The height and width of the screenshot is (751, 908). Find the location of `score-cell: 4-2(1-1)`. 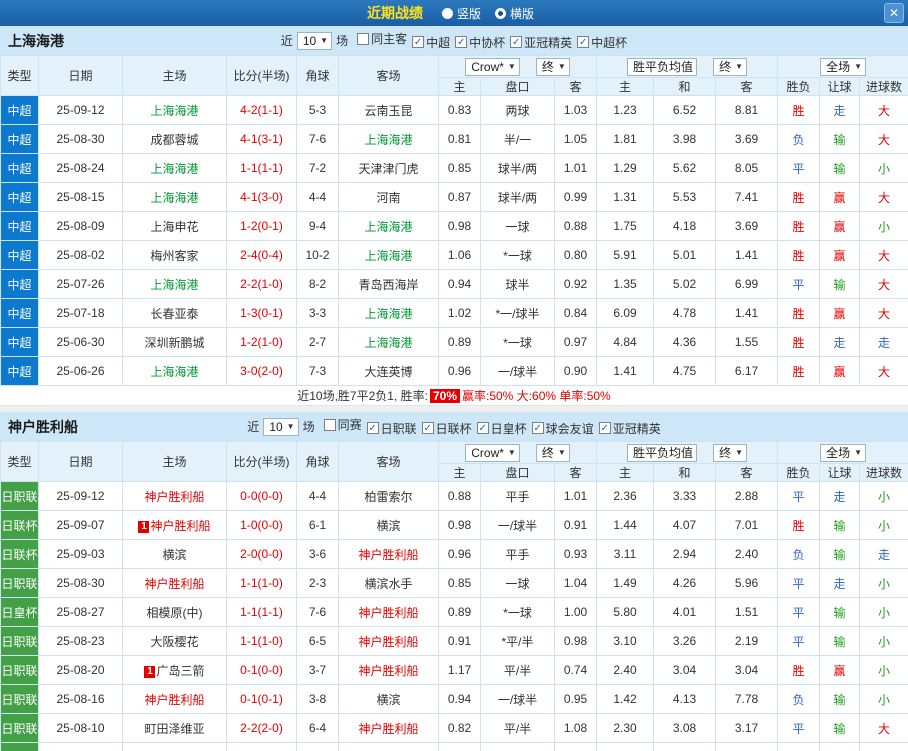

score-cell: 4-2(1-1) is located at coordinates (261, 110).